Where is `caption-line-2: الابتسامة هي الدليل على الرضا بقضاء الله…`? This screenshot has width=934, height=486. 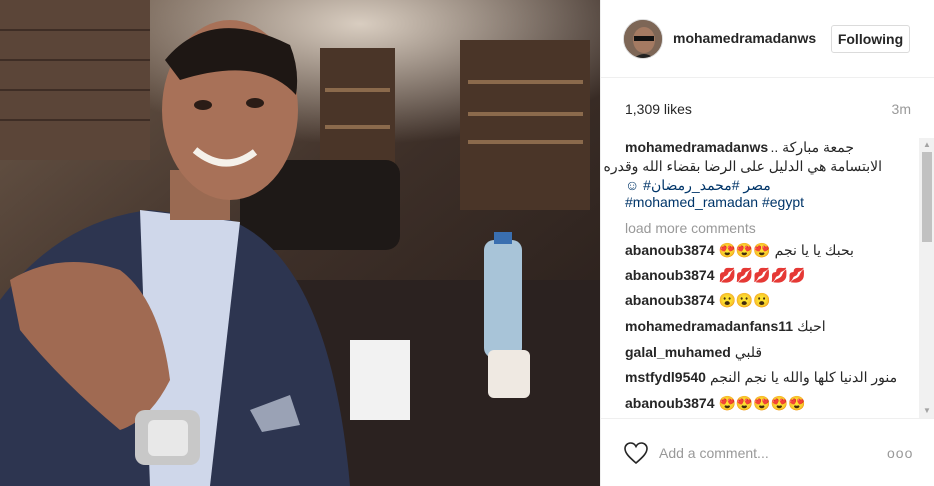 caption-line-2: الابتسامة هي الدليل على الرضا بقضاء الله… is located at coordinates (741, 166).